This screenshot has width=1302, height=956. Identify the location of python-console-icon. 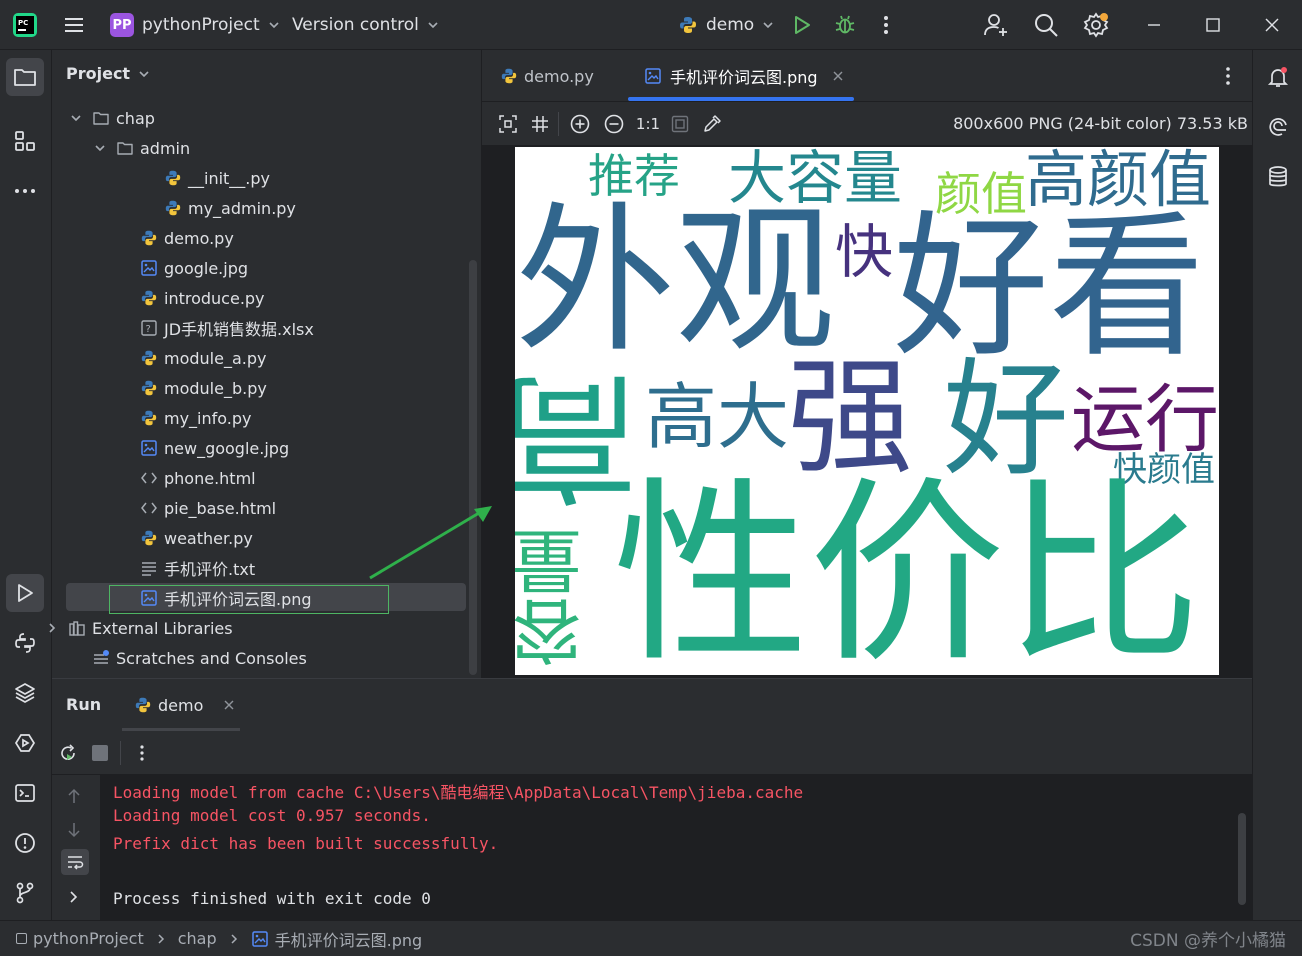
(25, 643).